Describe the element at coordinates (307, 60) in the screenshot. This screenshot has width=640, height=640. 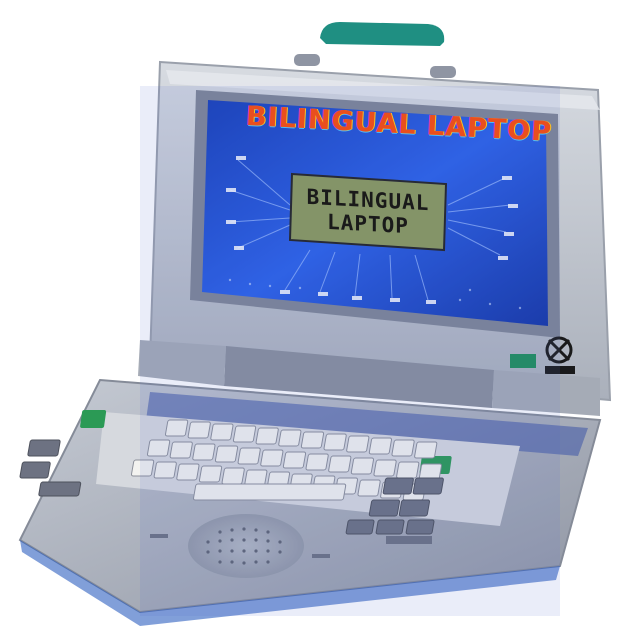
I see `latch-left` at that location.